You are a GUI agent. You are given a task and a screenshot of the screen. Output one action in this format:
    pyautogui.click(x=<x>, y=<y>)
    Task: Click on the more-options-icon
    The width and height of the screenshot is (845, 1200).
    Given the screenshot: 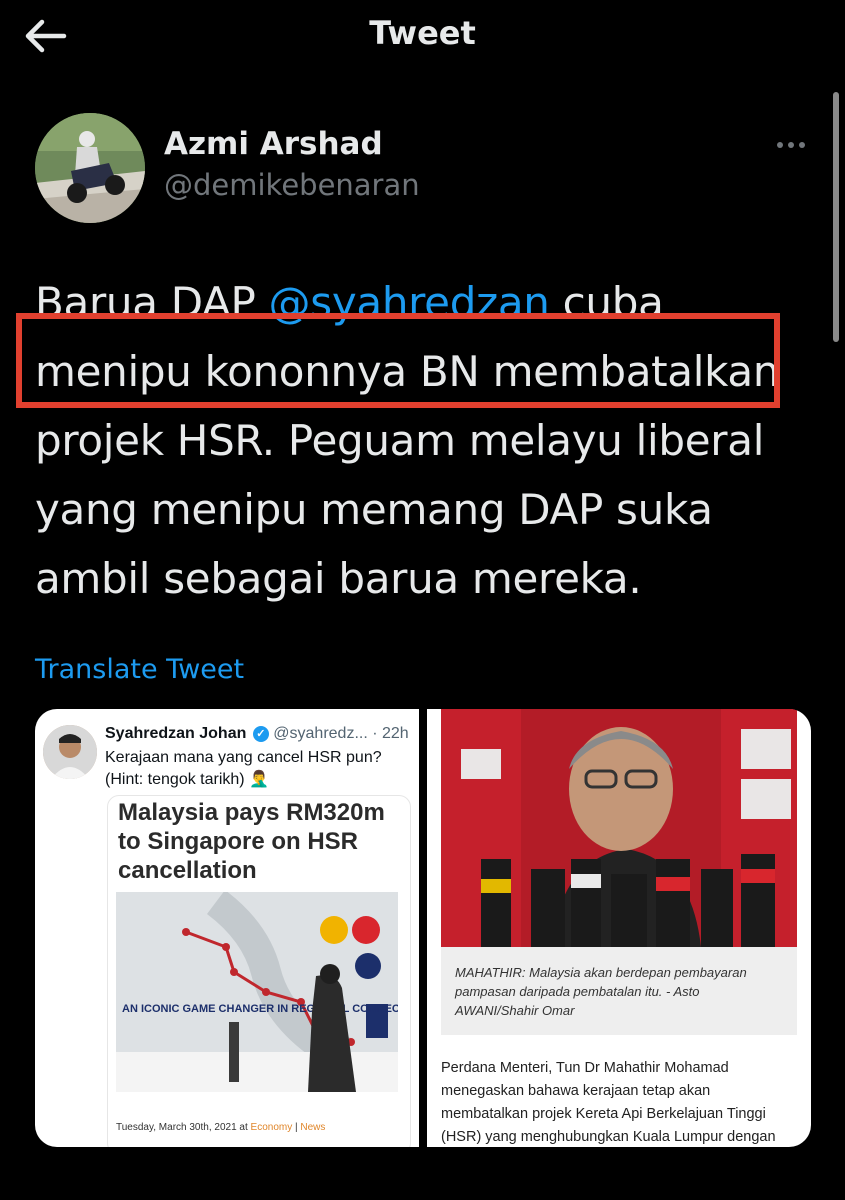 What is the action you would take?
    pyautogui.click(x=792, y=145)
    